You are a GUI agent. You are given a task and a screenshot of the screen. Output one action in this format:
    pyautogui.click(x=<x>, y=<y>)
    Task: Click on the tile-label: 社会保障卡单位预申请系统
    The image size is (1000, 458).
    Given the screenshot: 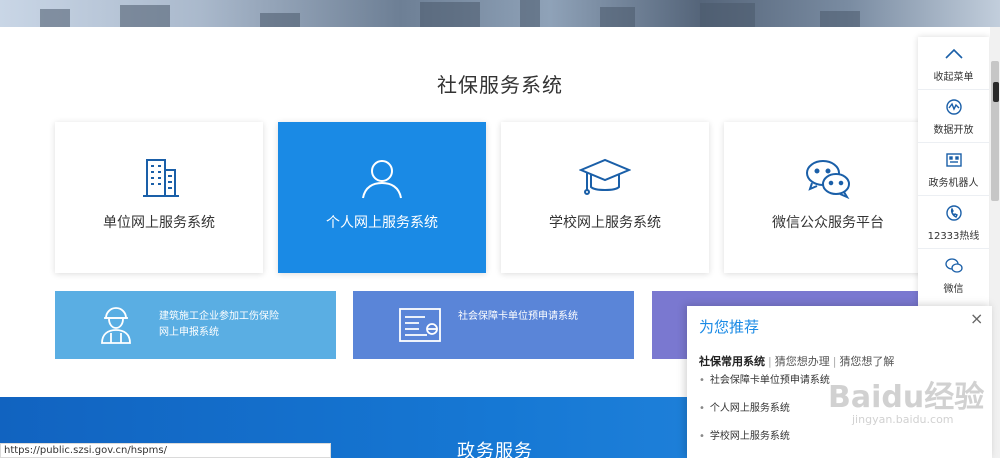 What is the action you would take?
    pyautogui.click(x=518, y=316)
    